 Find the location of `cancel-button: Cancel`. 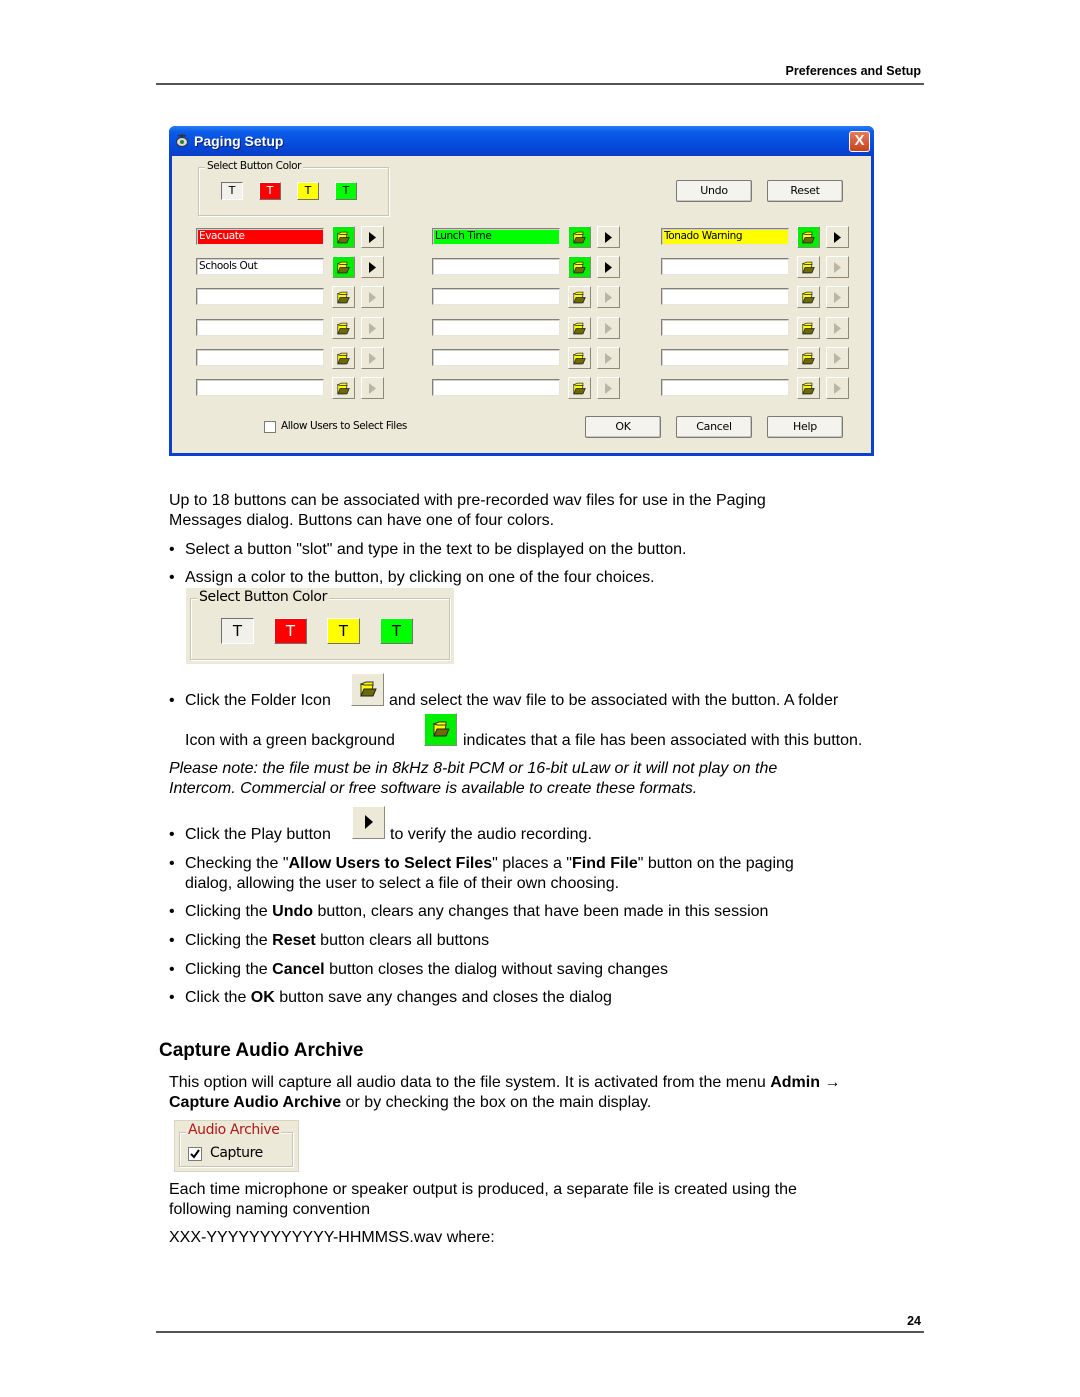

cancel-button: Cancel is located at coordinates (714, 427).